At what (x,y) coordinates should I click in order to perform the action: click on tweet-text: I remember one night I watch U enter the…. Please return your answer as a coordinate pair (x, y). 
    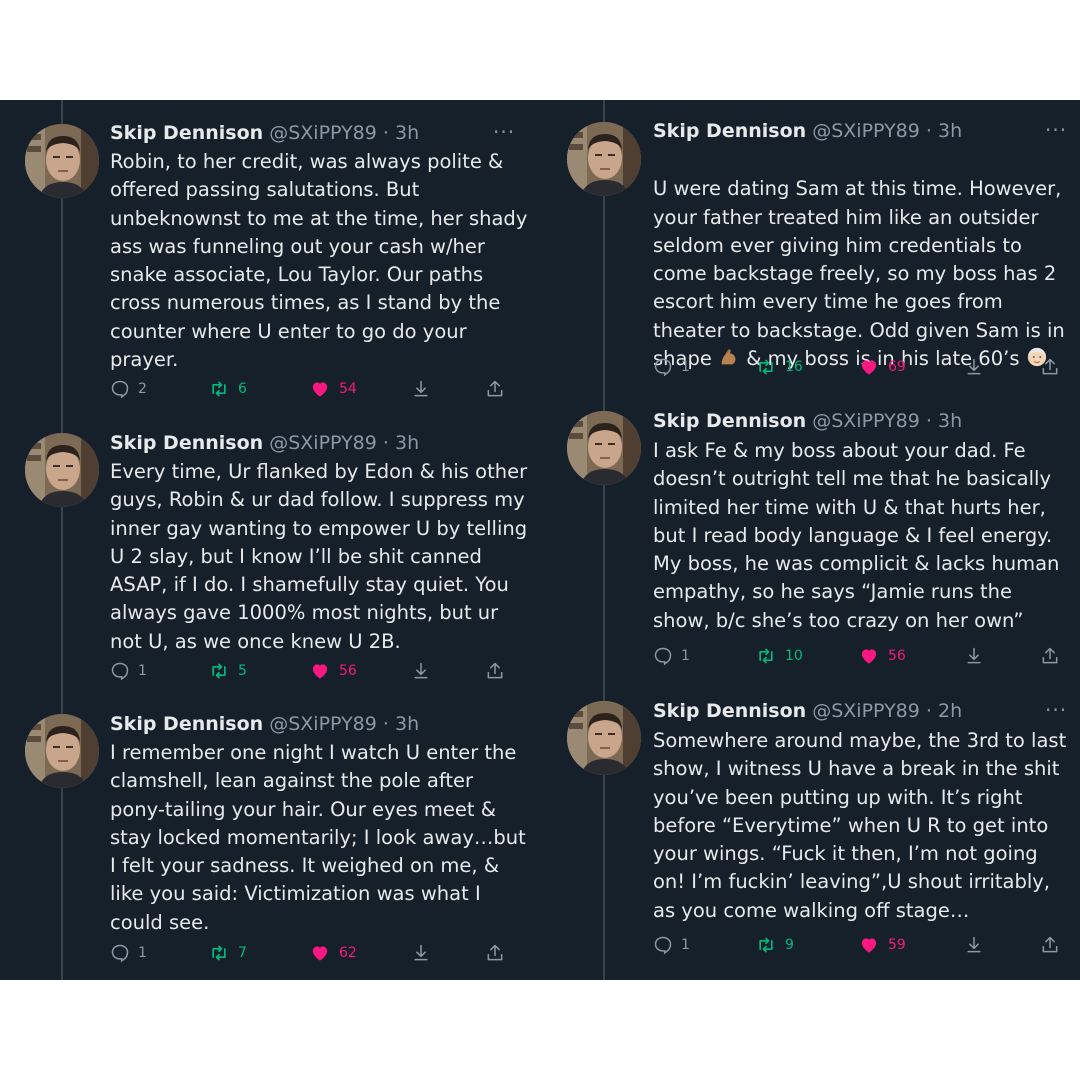
    Looking at the image, I should click on (318, 837).